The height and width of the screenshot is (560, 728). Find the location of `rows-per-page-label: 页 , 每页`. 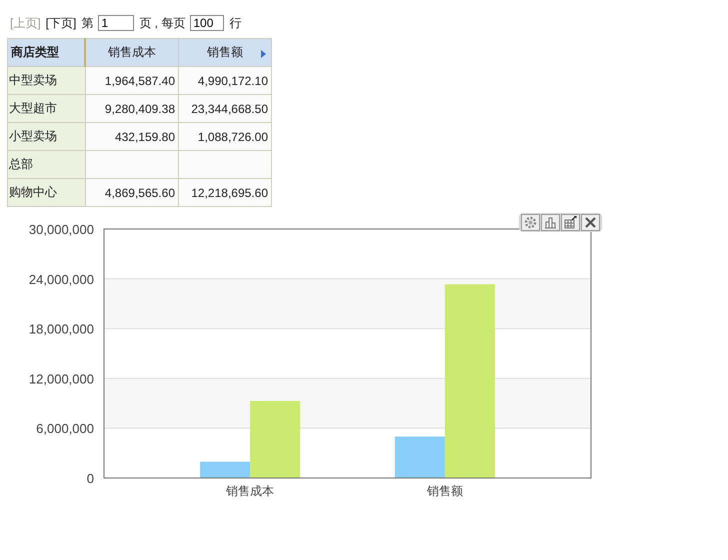

rows-per-page-label: 页 , 每页 is located at coordinates (162, 23).